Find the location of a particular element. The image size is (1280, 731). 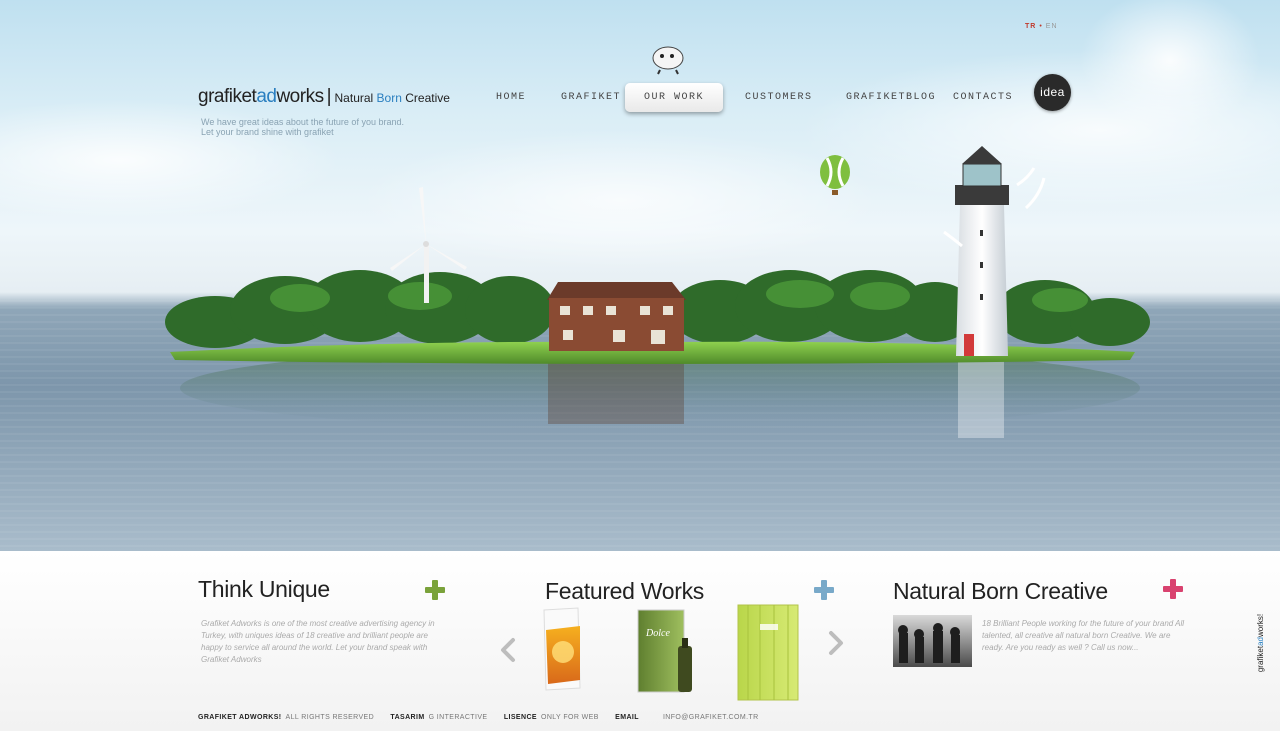

language-switcher: TR • EN is located at coordinates (1041, 26).